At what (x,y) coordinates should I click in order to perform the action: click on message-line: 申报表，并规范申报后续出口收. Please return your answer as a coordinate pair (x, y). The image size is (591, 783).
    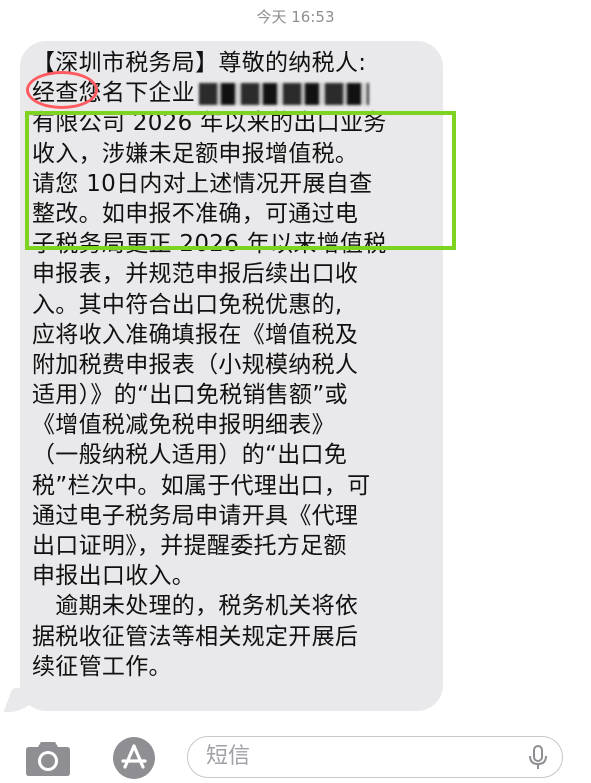
    Looking at the image, I should click on (195, 274).